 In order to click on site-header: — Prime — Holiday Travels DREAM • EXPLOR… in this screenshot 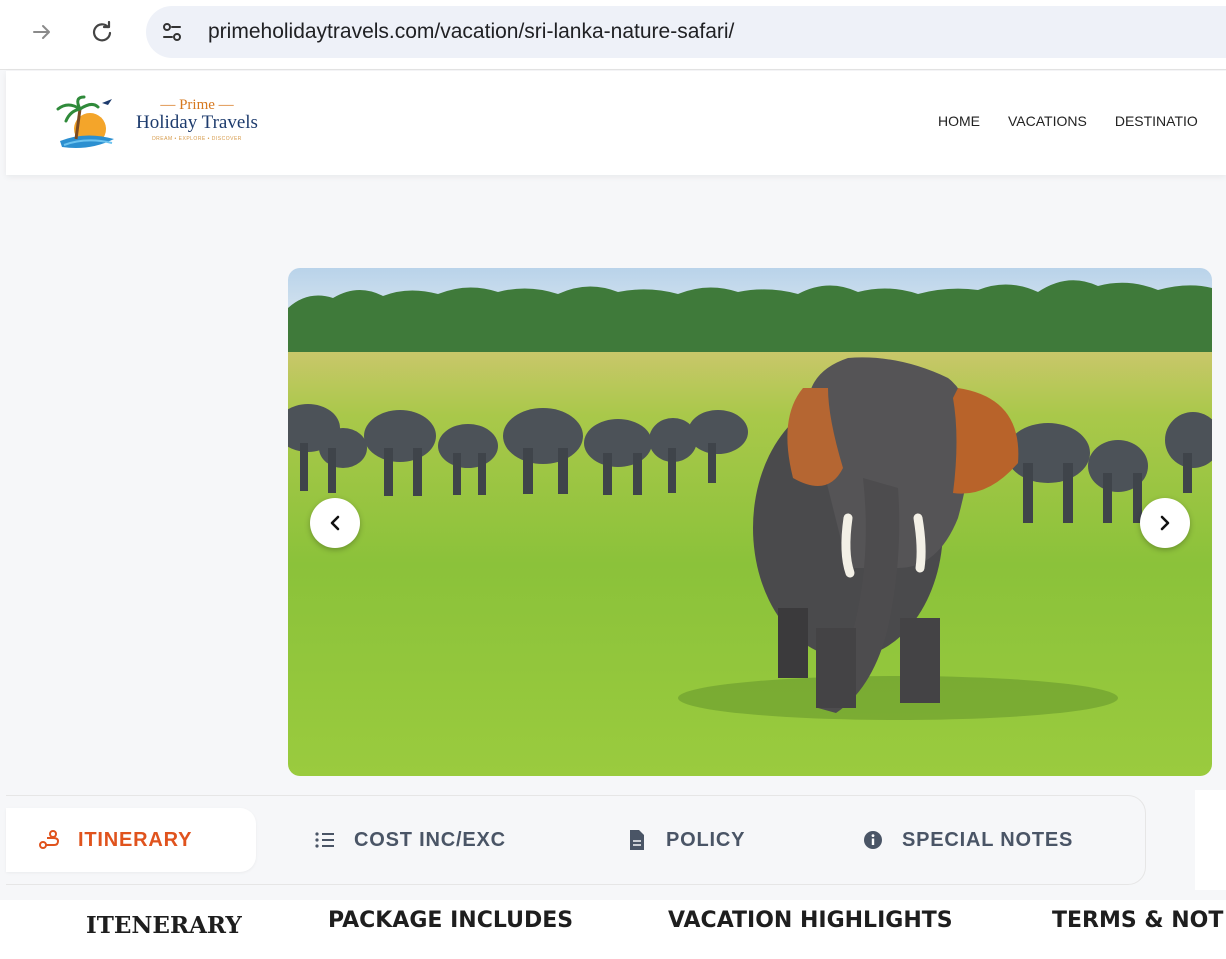, I will do `click(616, 123)`.